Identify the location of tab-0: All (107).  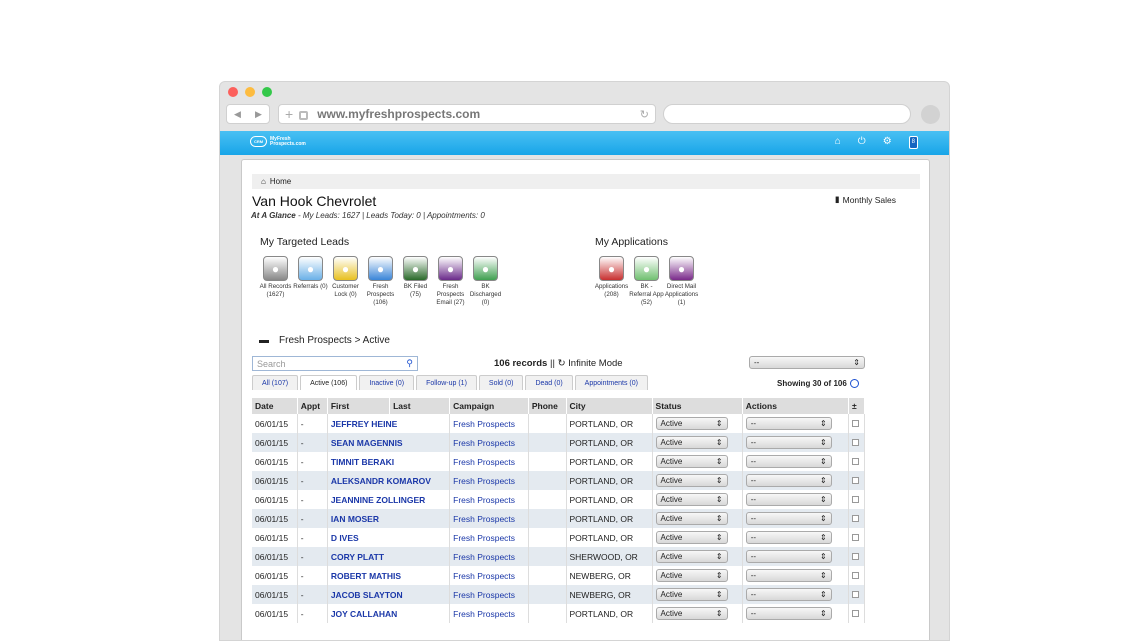
(275, 382).